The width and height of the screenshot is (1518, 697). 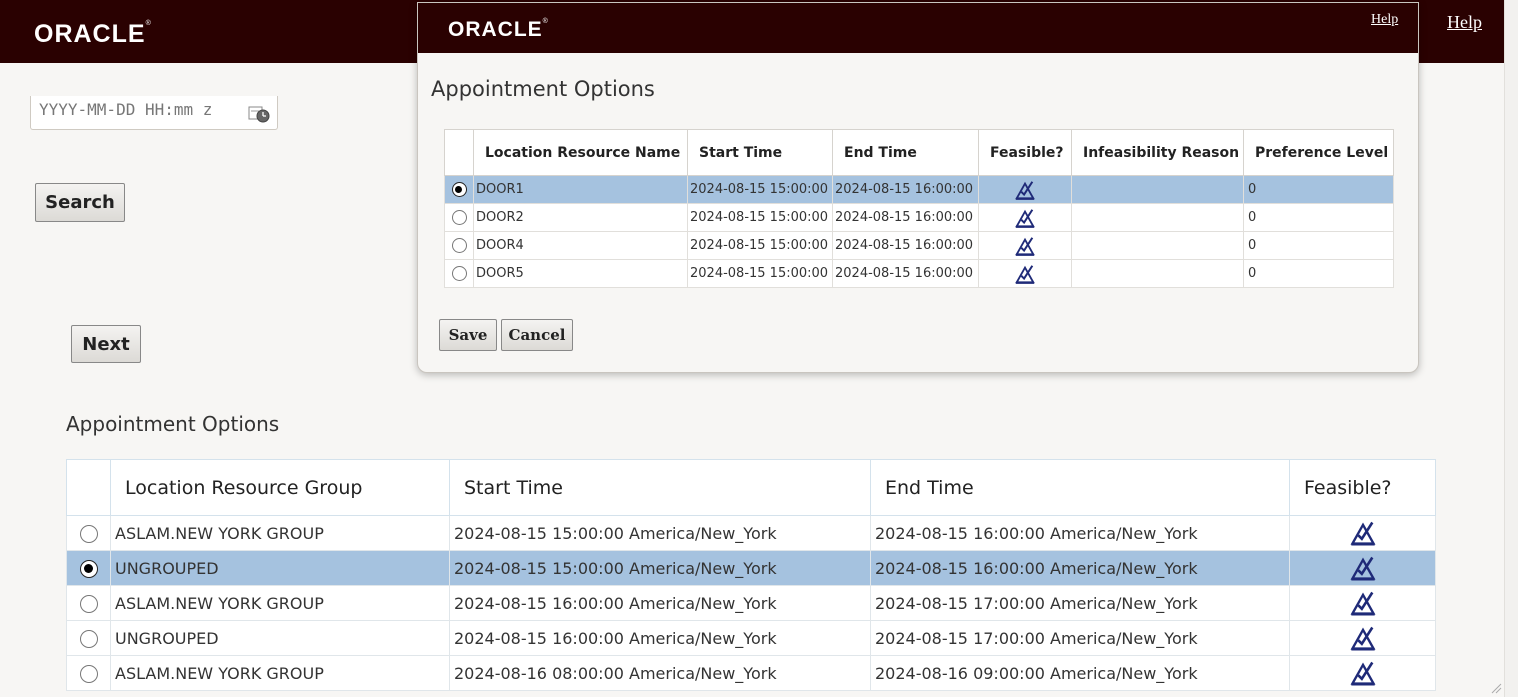 I want to click on column-header-location-resource-name: Location Resource Name, so click(x=580, y=152).